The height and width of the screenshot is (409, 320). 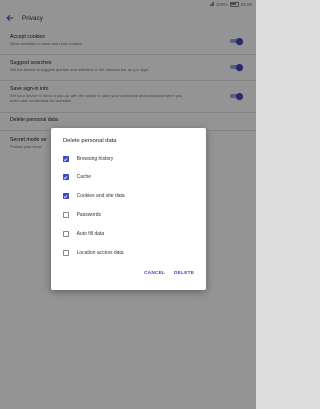 I want to click on option-label: Auto fill data, so click(x=90, y=234).